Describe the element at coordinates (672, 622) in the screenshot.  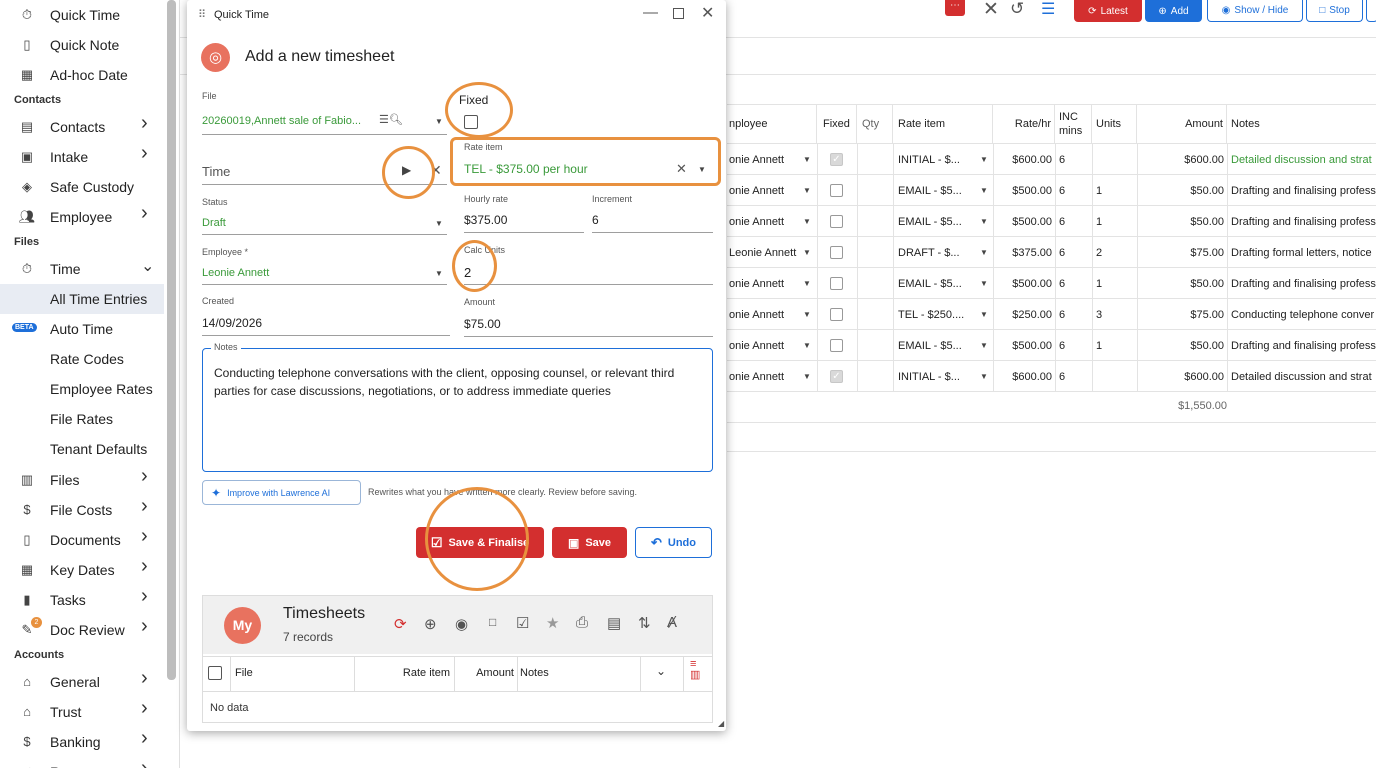
I see `spellcheck-icon: Ⱥ` at that location.